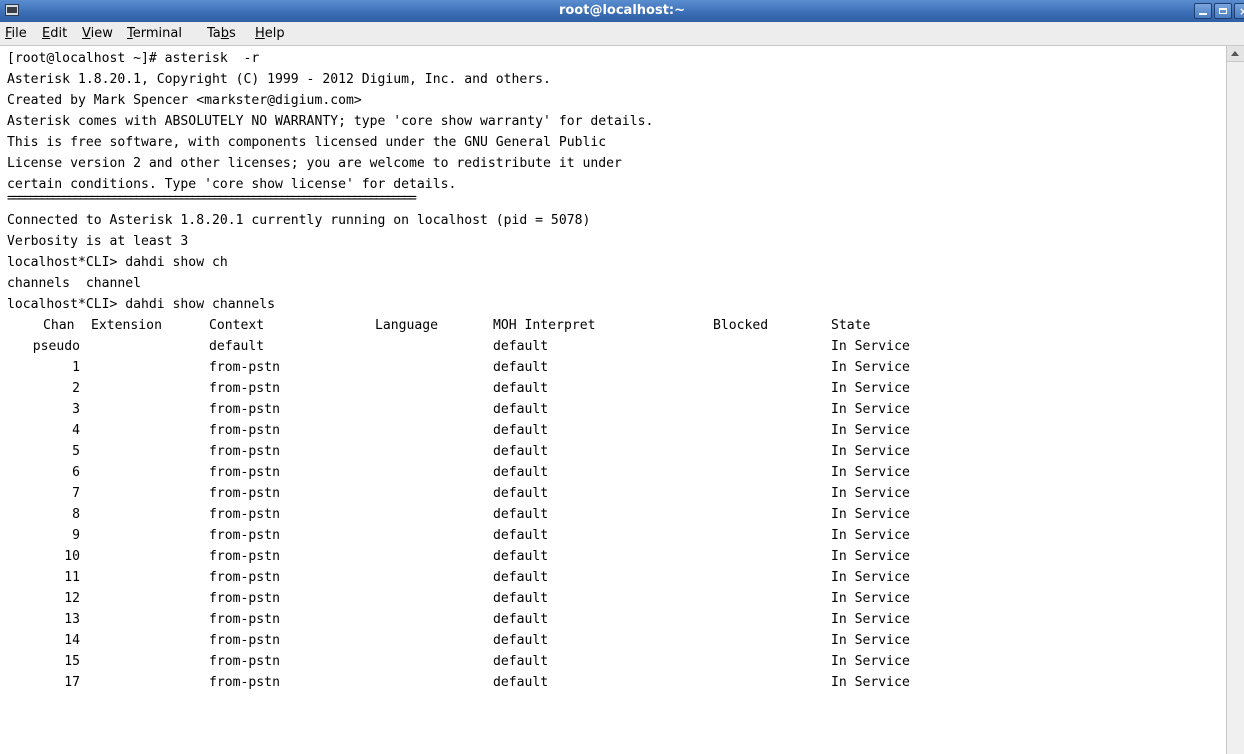 The width and height of the screenshot is (1244, 754). I want to click on cell-chan: 4, so click(76, 430).